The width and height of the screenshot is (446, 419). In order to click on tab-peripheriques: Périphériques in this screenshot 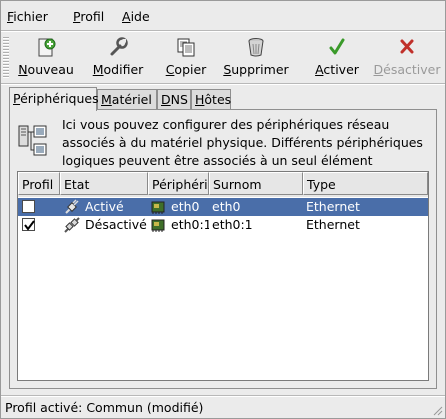, I will do `click(54, 99)`.